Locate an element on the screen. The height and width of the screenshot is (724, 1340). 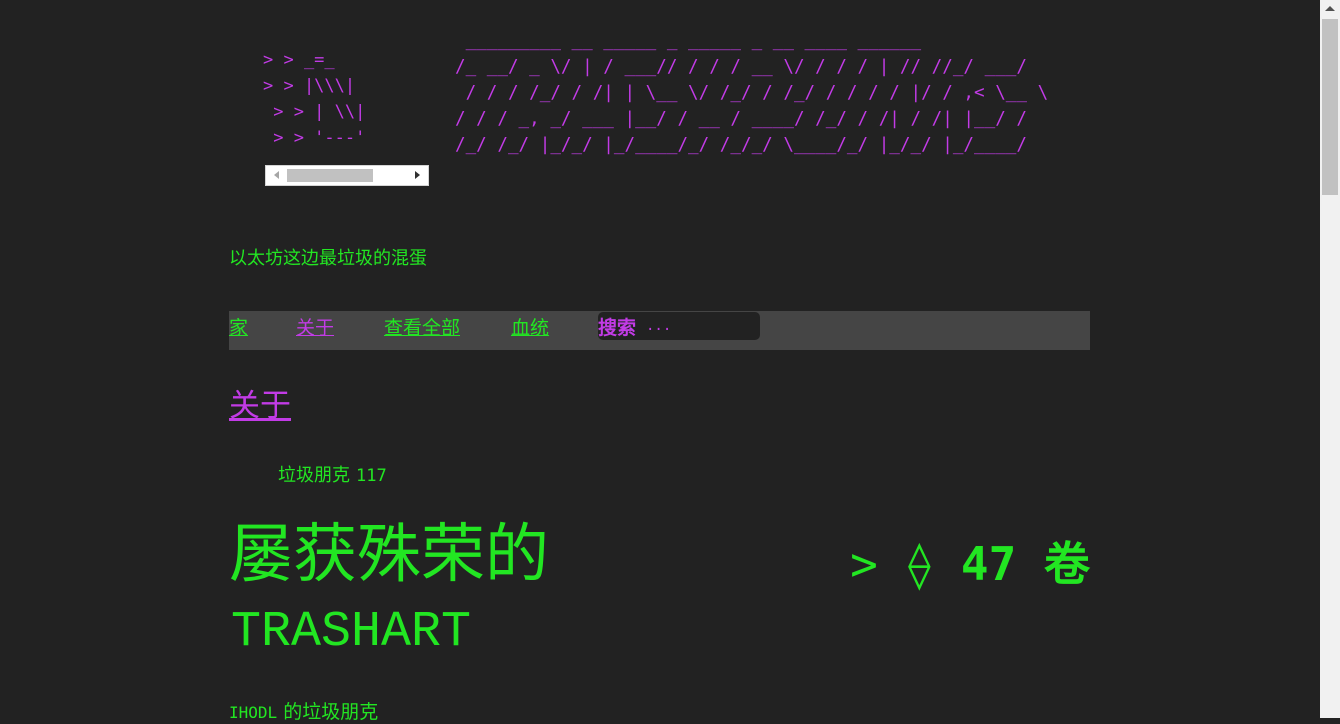
nav-bar: 家 关于 查看全部 血统 搜索 is located at coordinates (659, 330).